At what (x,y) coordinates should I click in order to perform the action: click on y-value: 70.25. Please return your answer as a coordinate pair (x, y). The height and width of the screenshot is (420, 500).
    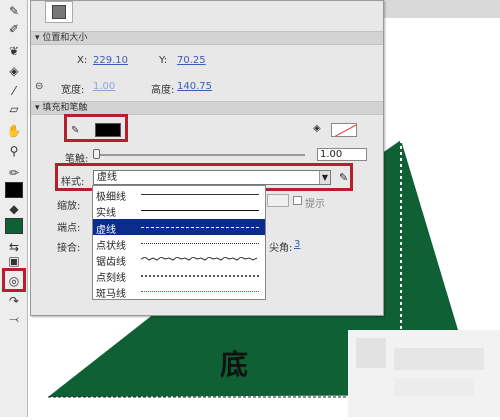
    Looking at the image, I should click on (191, 60).